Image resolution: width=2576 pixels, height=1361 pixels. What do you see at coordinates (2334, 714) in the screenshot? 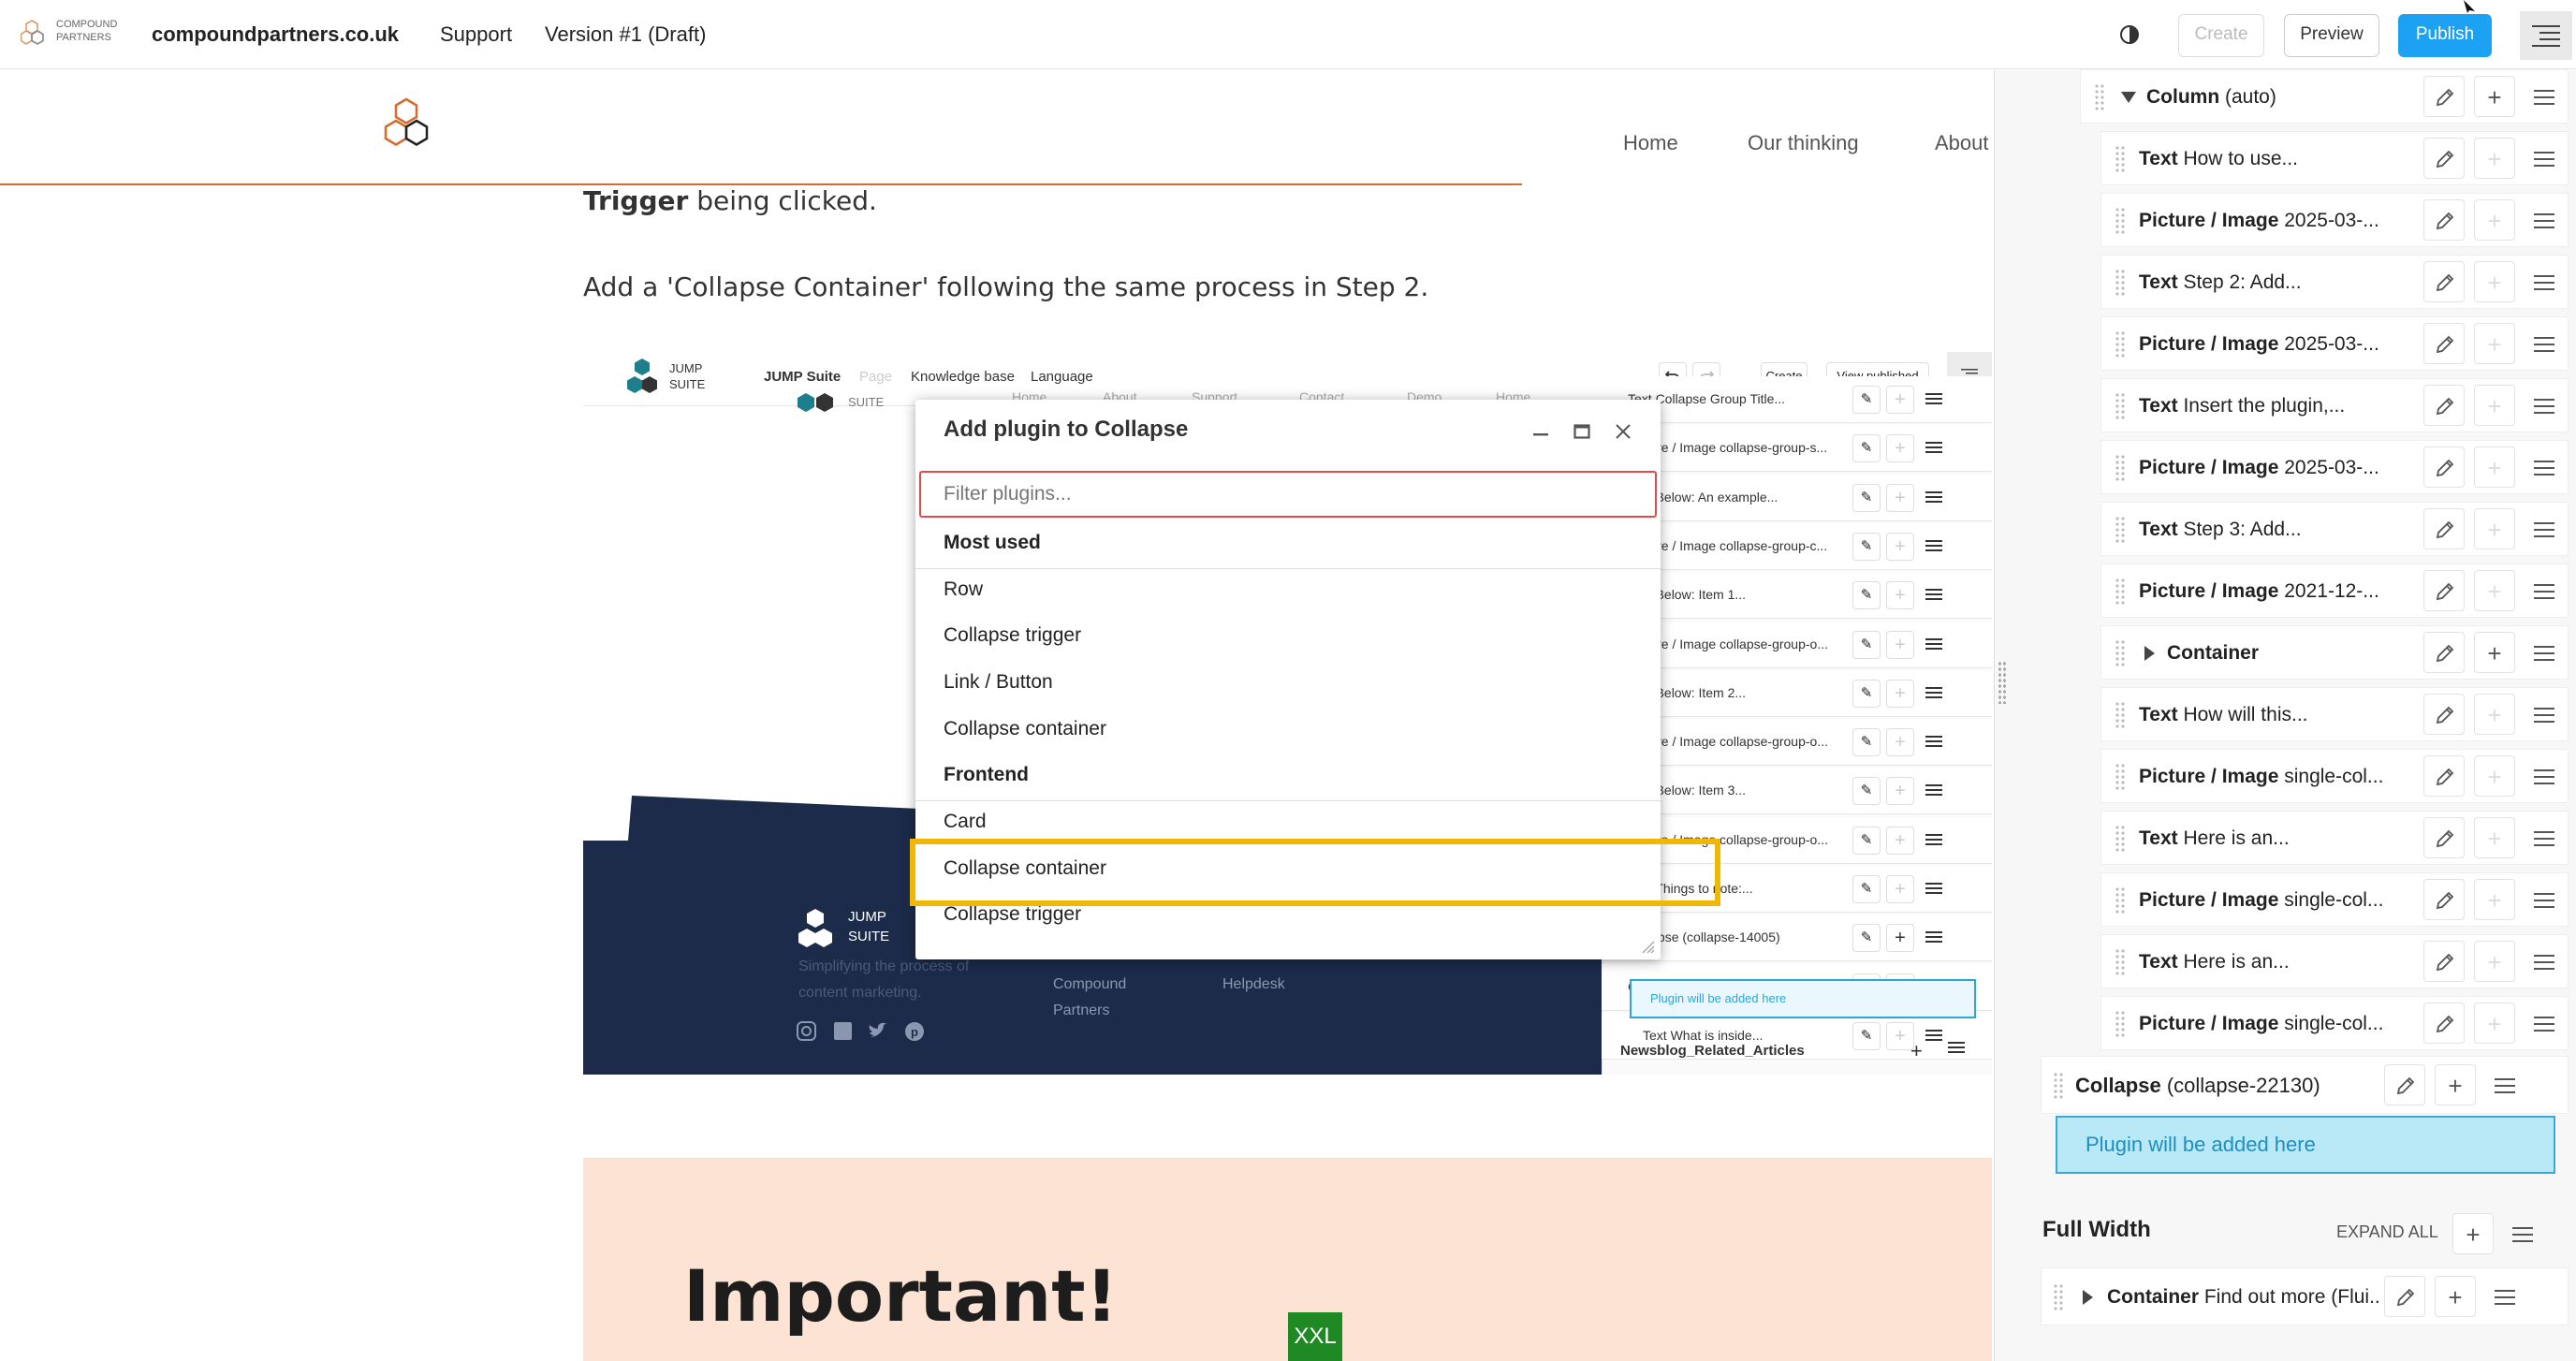
I see `structure-row: Text How will this... +` at bounding box center [2334, 714].